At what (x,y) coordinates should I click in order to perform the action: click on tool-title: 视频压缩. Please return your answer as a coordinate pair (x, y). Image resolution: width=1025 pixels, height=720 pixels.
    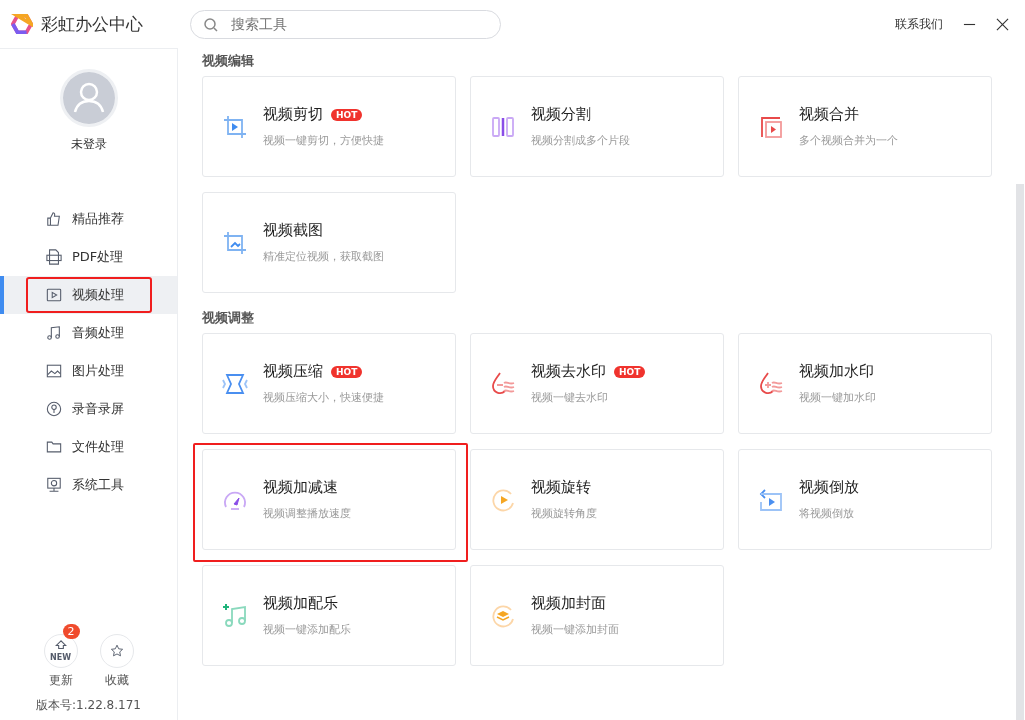
    Looking at the image, I should click on (293, 371).